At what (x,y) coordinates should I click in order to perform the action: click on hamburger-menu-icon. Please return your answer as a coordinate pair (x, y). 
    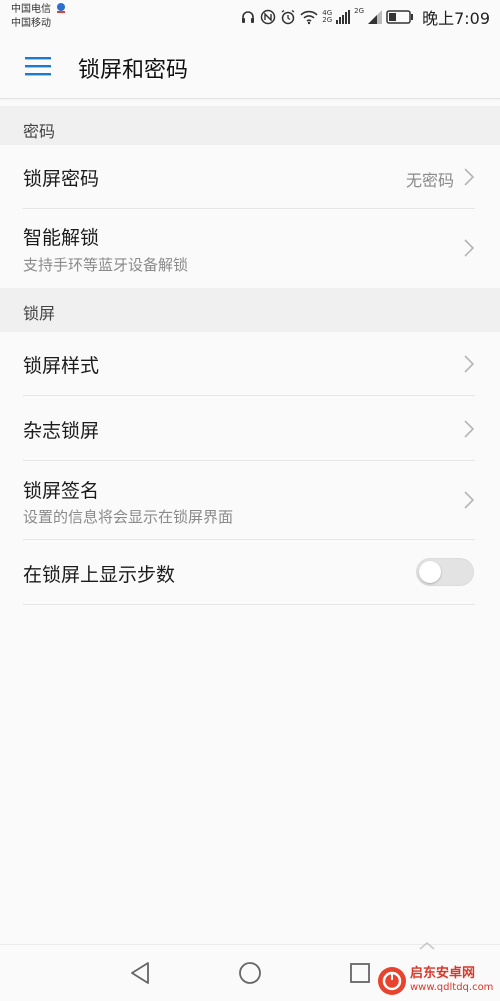
    Looking at the image, I should click on (38, 66).